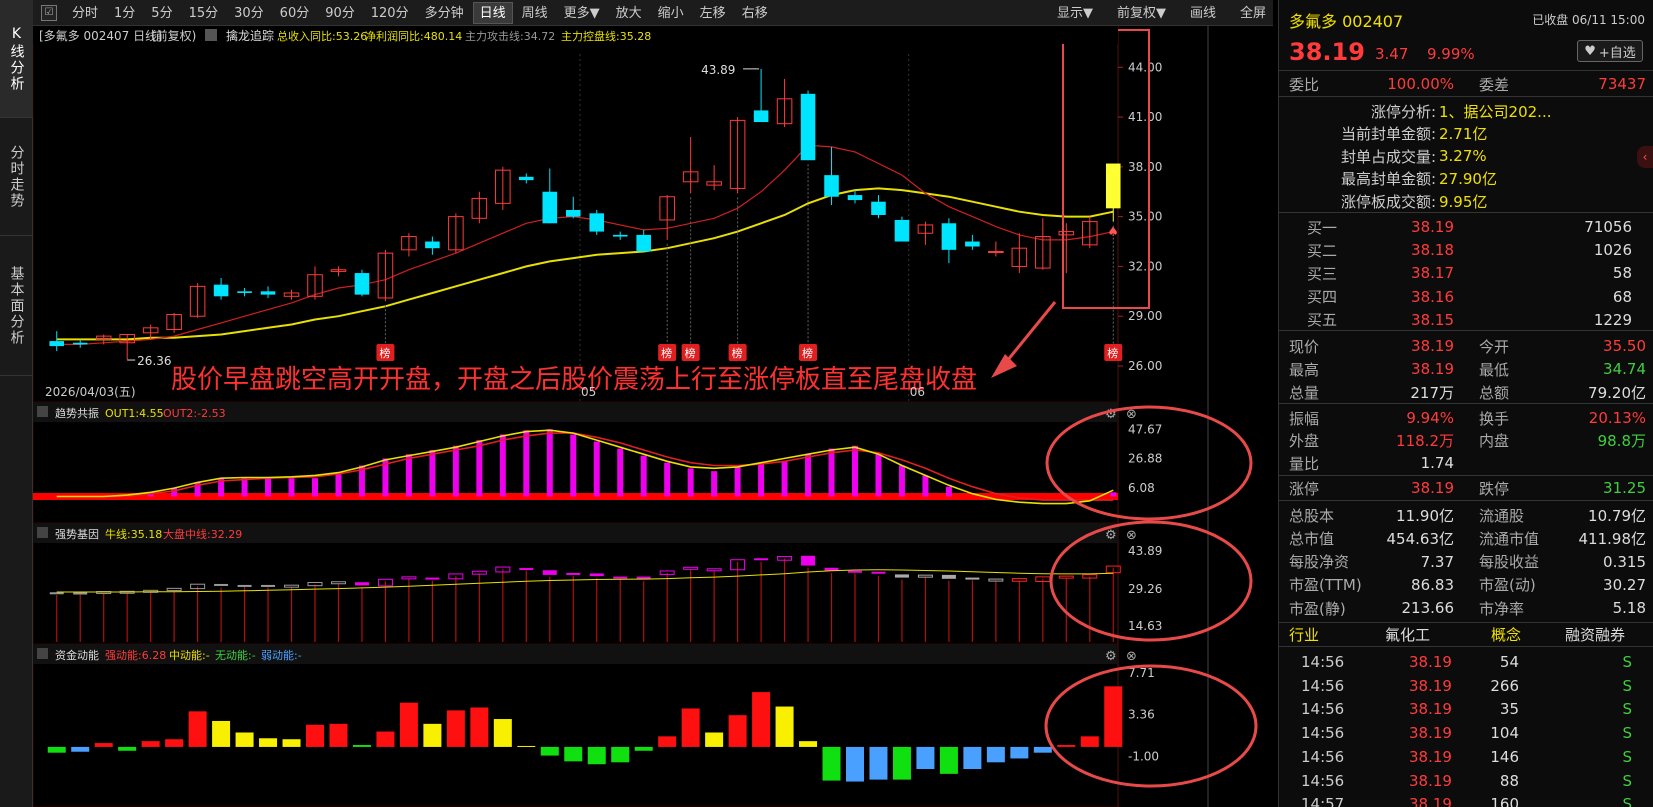 This screenshot has height=807, width=1653. Describe the element at coordinates (250, 35) in the screenshot. I see `indicator-name: 擒龙追踪` at that location.